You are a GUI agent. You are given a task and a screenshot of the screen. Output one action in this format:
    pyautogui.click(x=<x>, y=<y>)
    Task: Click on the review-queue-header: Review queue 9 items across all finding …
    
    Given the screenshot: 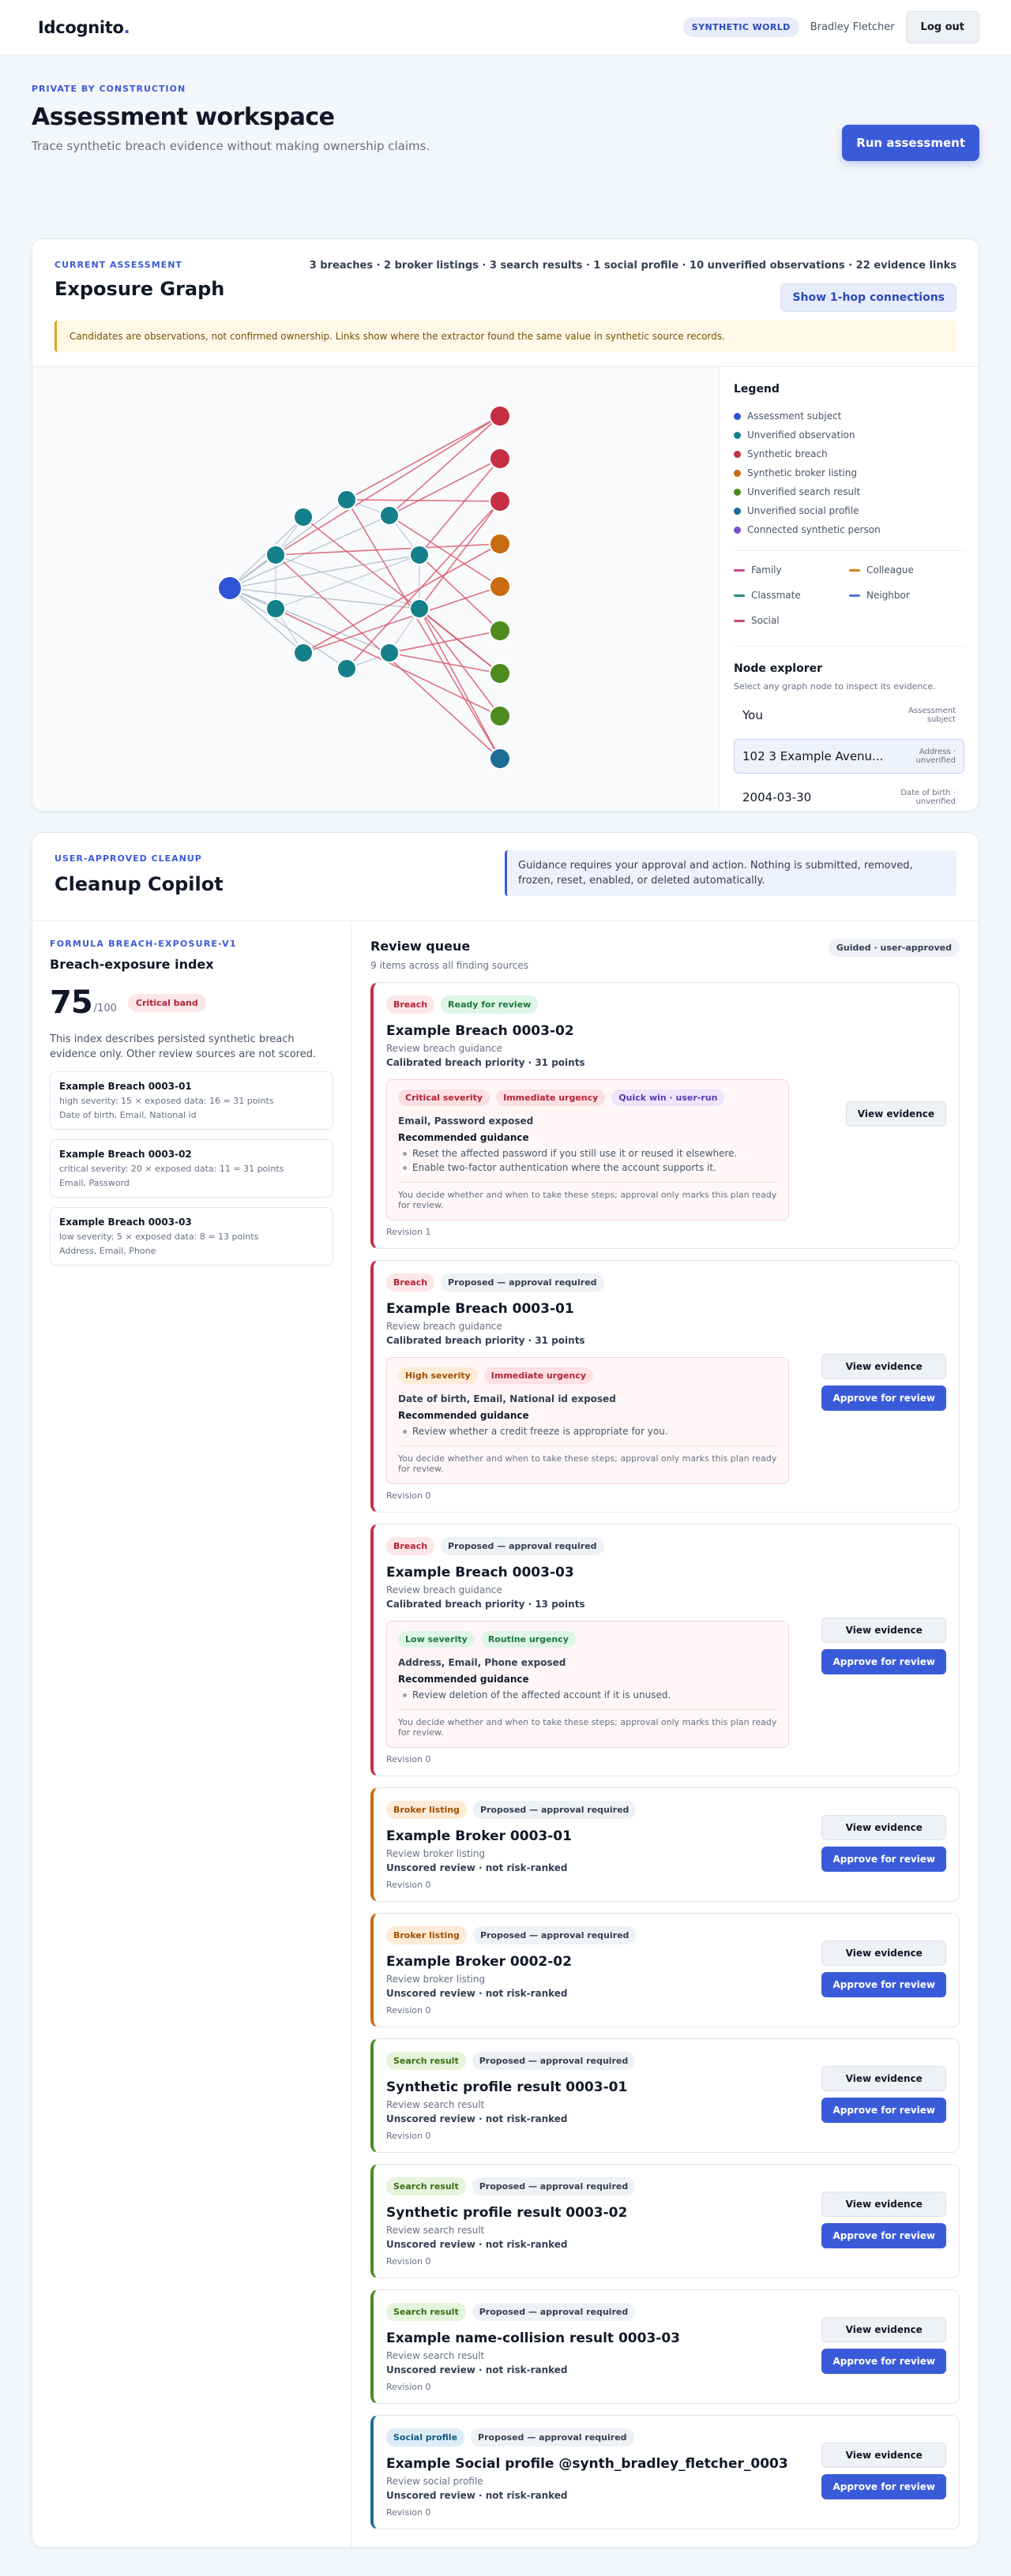 What is the action you would take?
    pyautogui.click(x=665, y=955)
    